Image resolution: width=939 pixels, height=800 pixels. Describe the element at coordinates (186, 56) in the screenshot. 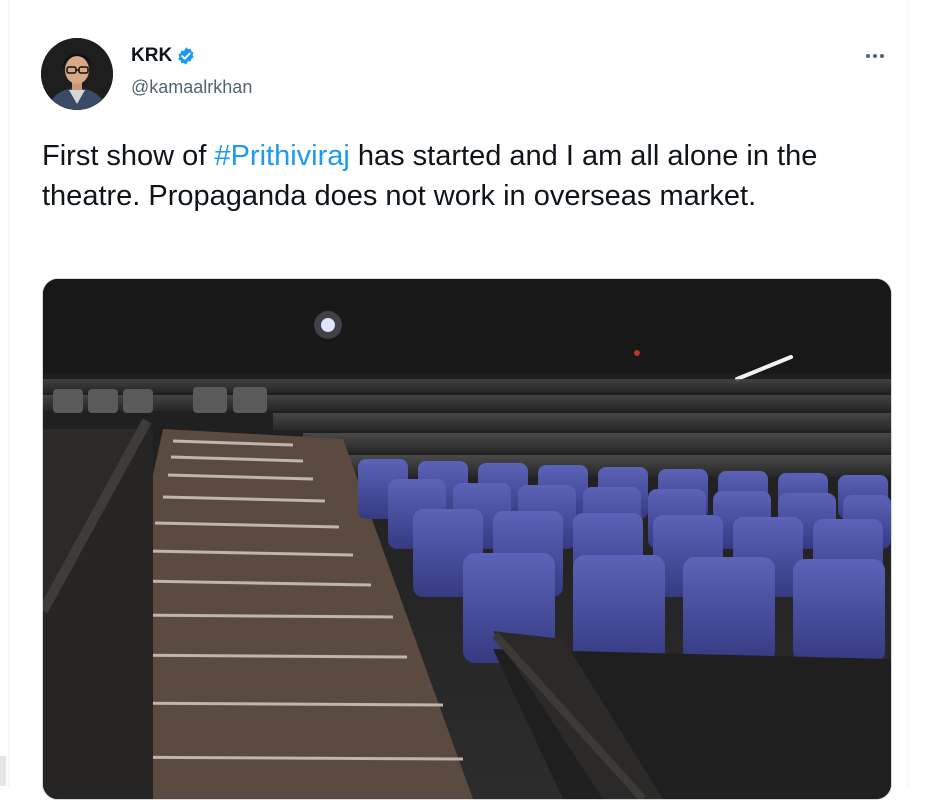

I see `verified-badge-icon` at that location.